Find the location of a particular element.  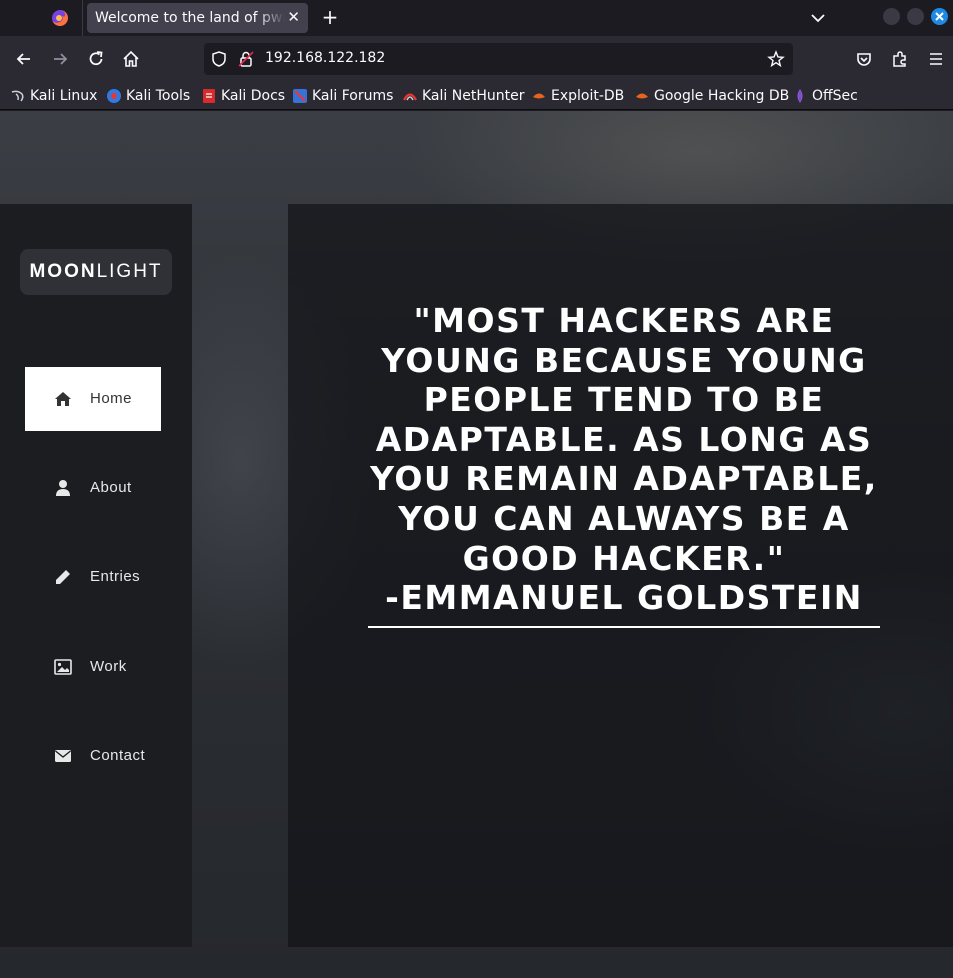

shield-icon is located at coordinates (219, 59).